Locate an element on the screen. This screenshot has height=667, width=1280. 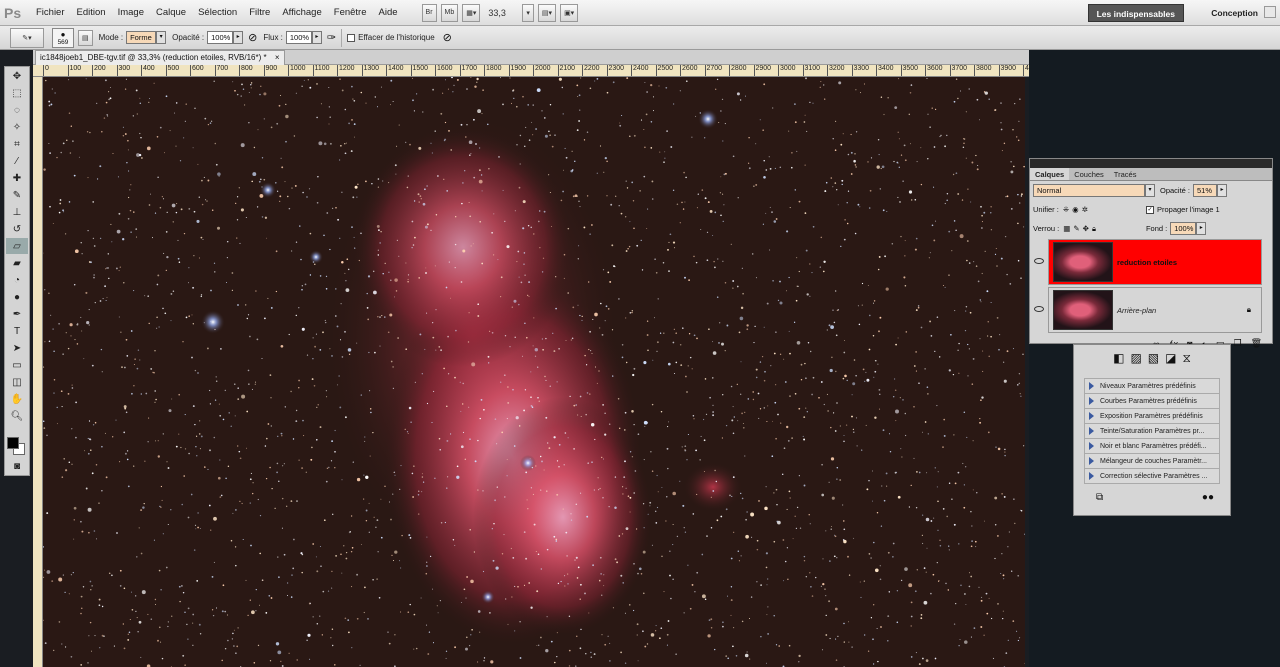
exposure-icon: ◪ is located at coordinates (1170, 358).